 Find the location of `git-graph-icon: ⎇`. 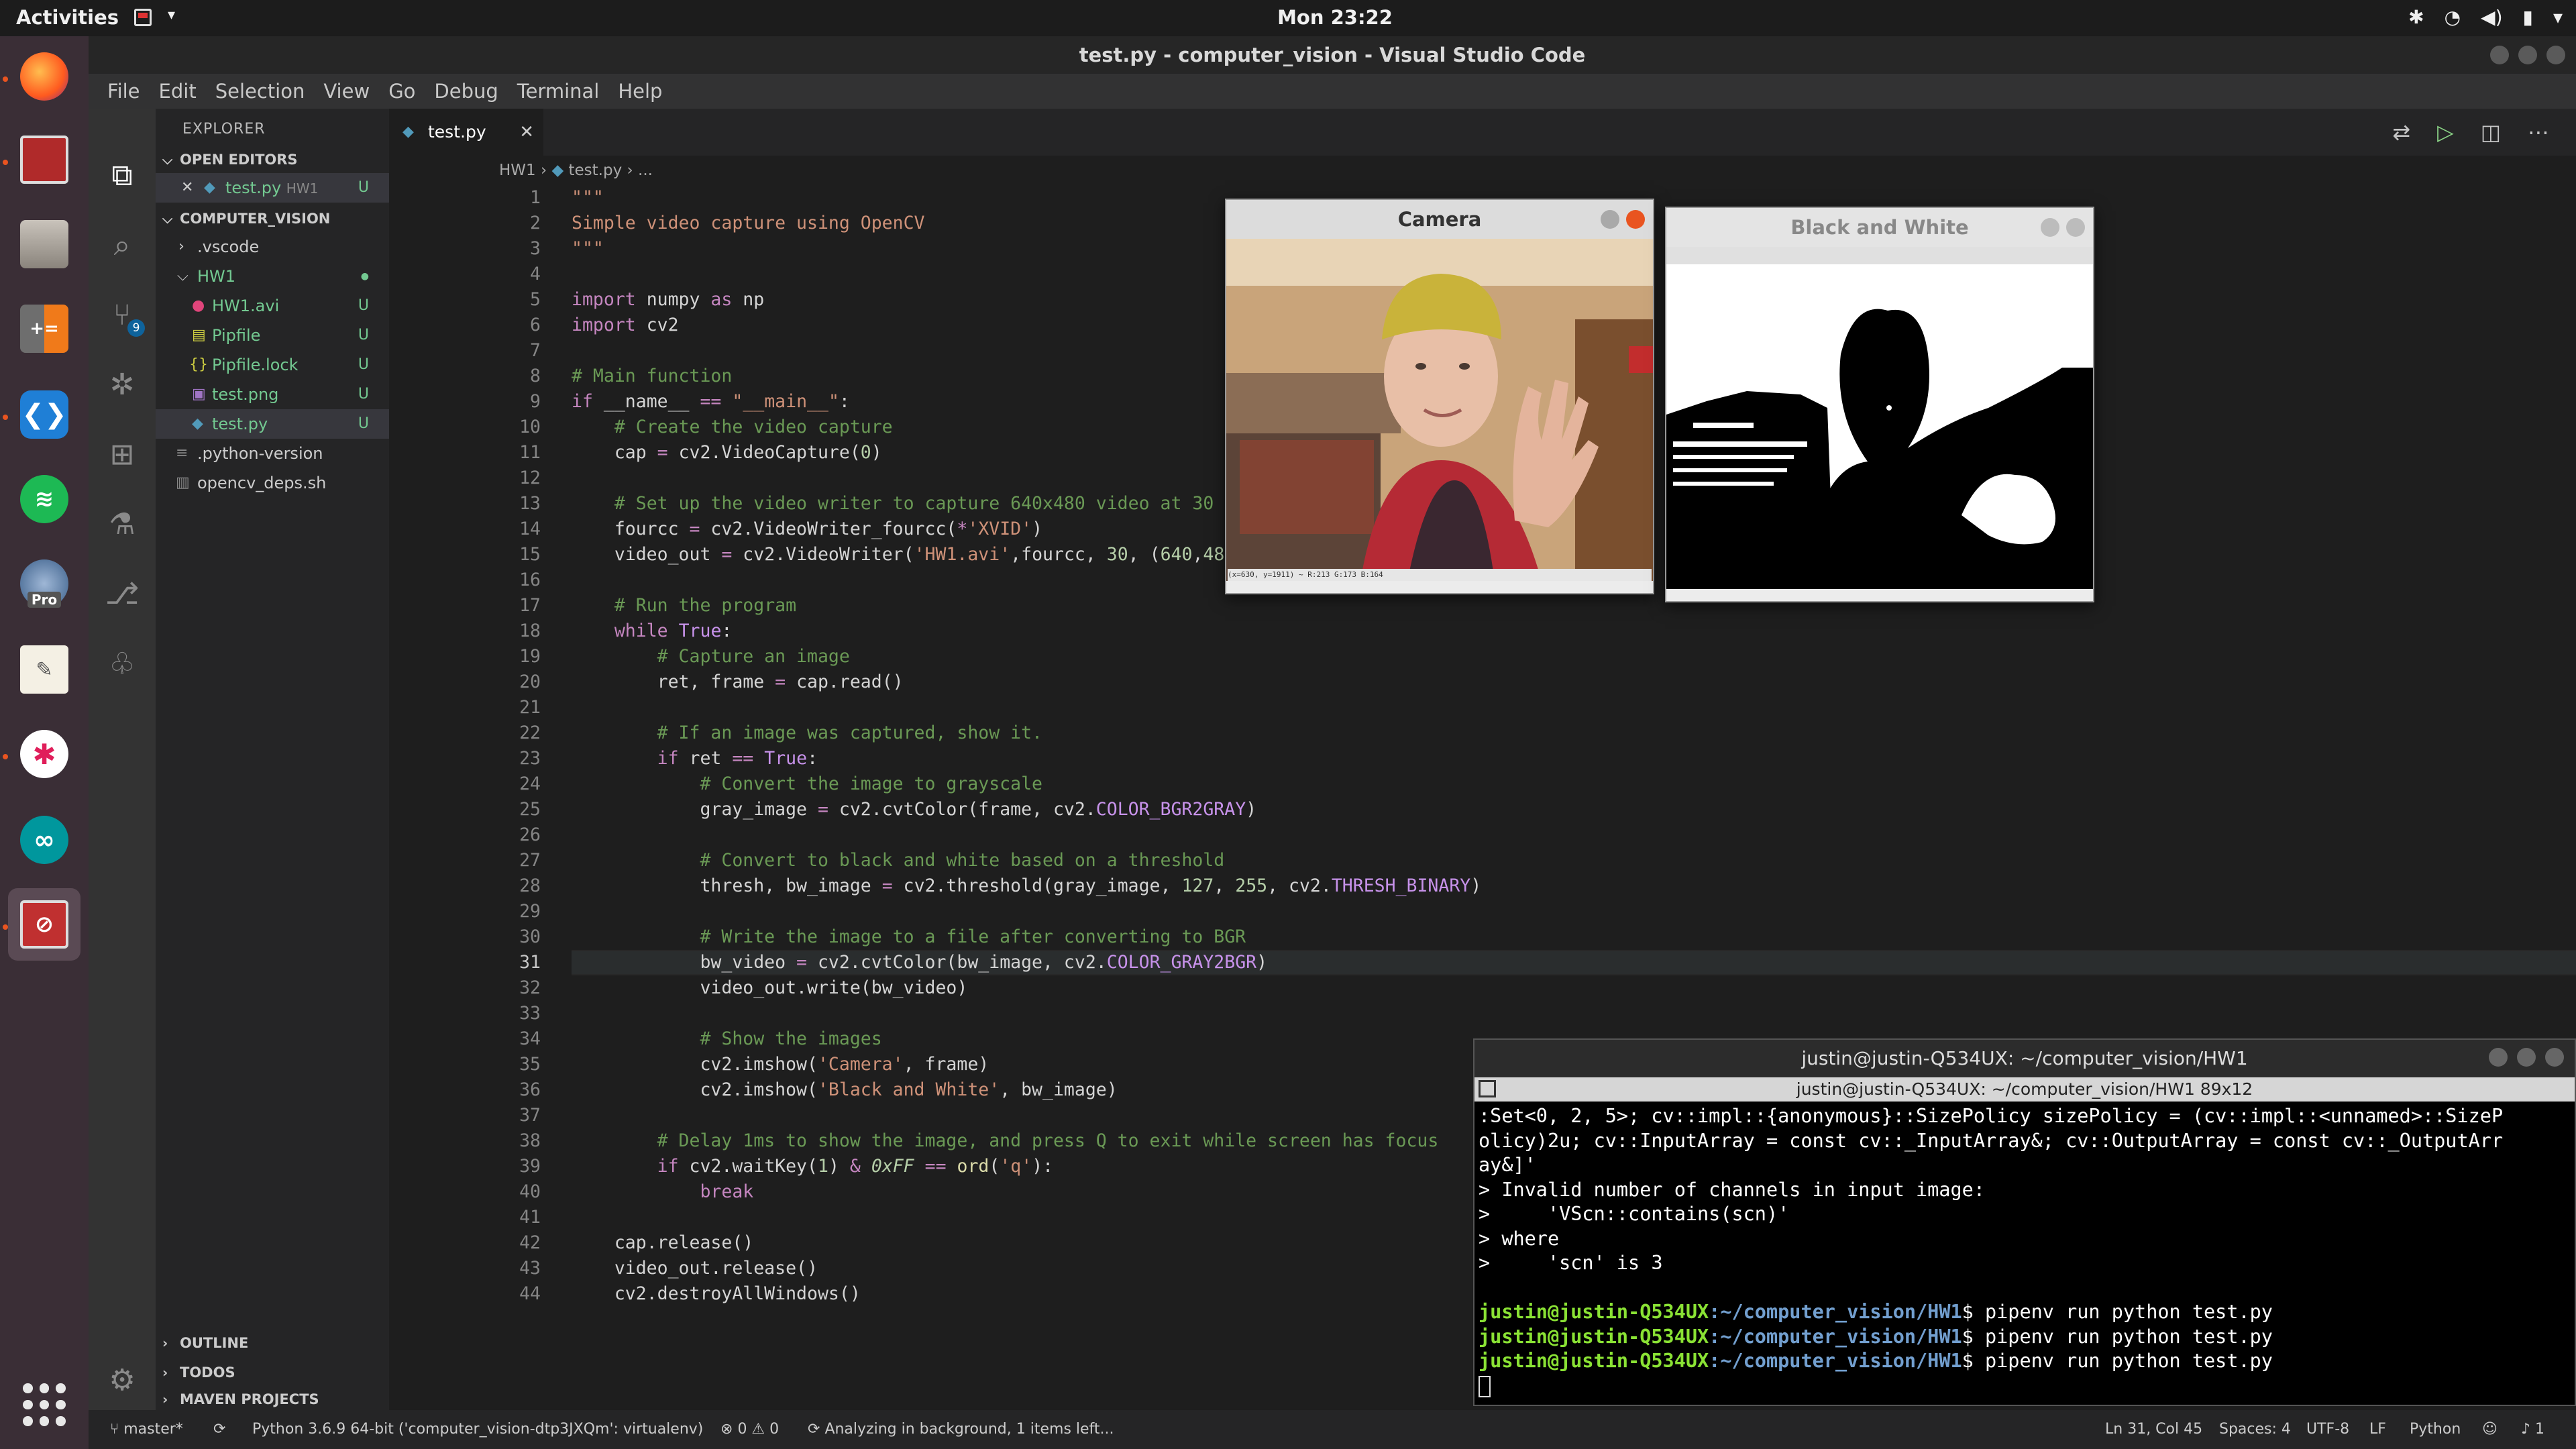

git-graph-icon: ⎇ is located at coordinates (122, 594).